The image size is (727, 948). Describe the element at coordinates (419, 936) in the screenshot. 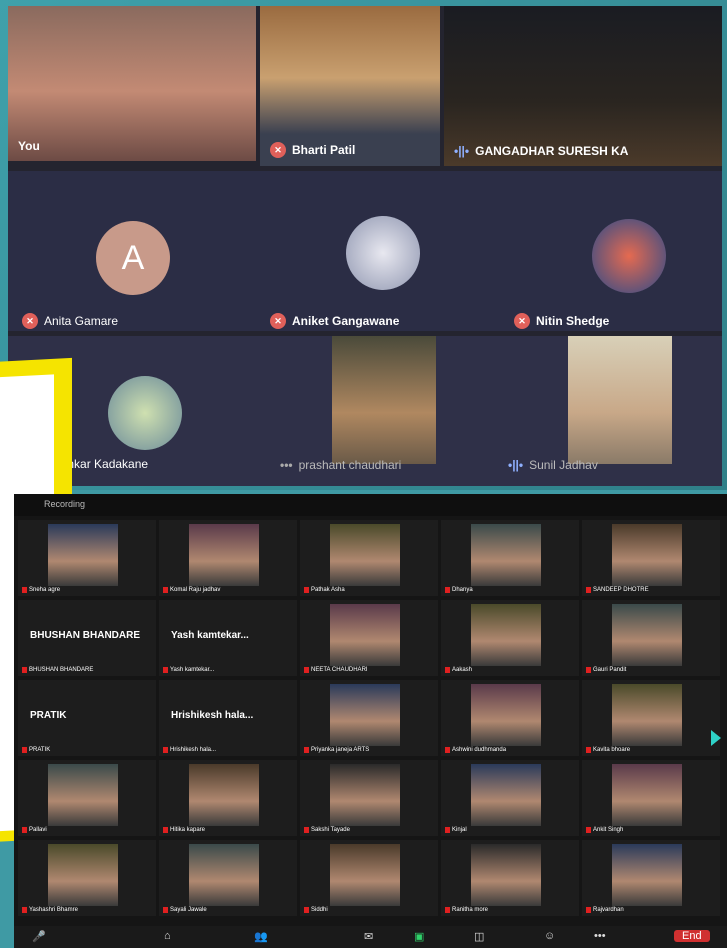

I see `share-screen-icon: ▣` at that location.